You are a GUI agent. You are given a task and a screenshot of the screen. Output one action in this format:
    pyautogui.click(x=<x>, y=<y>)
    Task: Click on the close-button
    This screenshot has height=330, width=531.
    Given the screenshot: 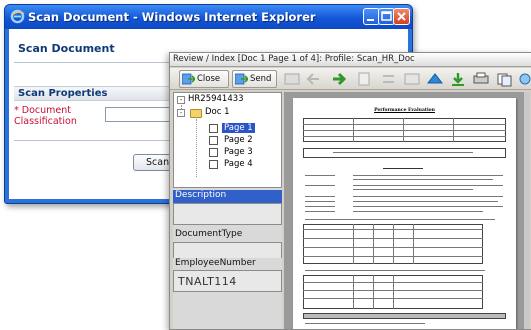 What is the action you would take?
    pyautogui.click(x=401, y=16)
    